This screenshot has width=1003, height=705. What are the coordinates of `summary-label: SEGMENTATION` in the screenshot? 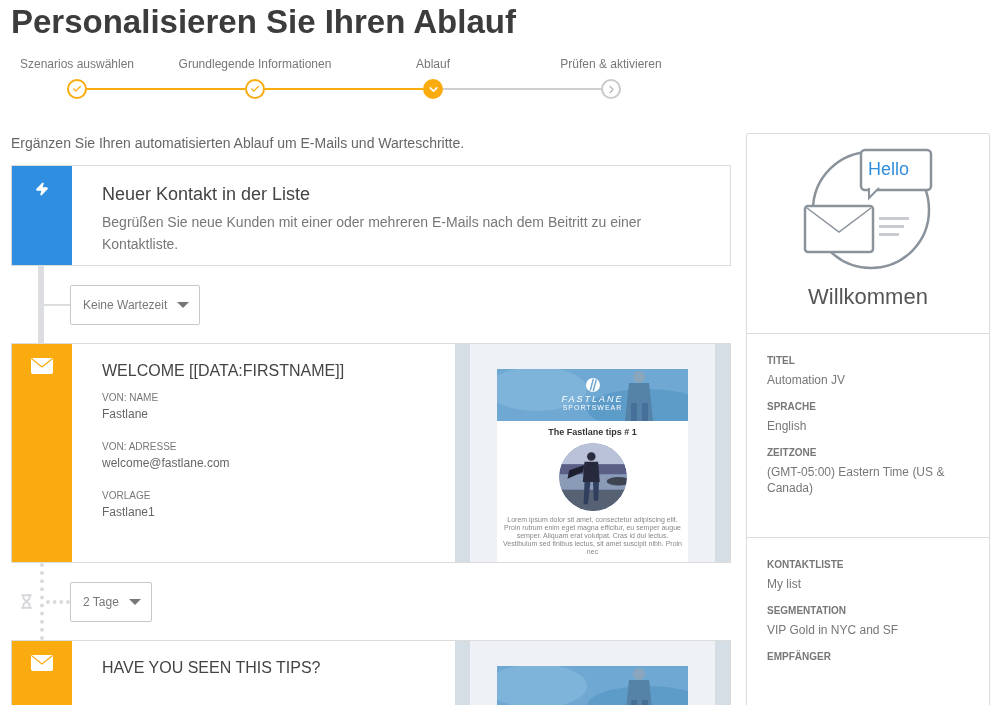 It's located at (807, 611).